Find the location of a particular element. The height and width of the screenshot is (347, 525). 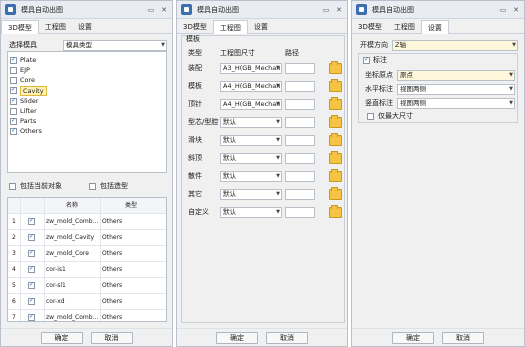

row-index: 3 is located at coordinates (14, 253).